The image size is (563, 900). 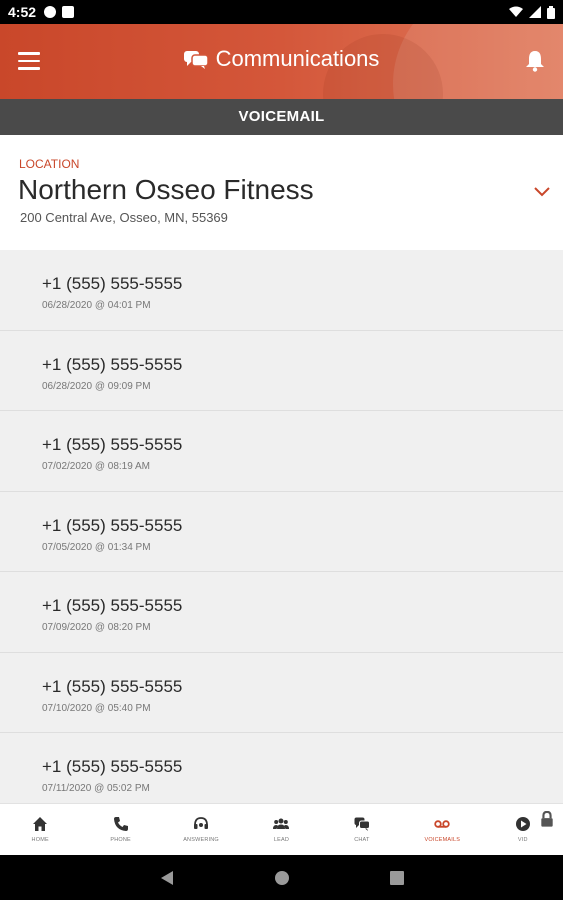 What do you see at coordinates (516, 11) in the screenshot?
I see `wifi-icon` at bounding box center [516, 11].